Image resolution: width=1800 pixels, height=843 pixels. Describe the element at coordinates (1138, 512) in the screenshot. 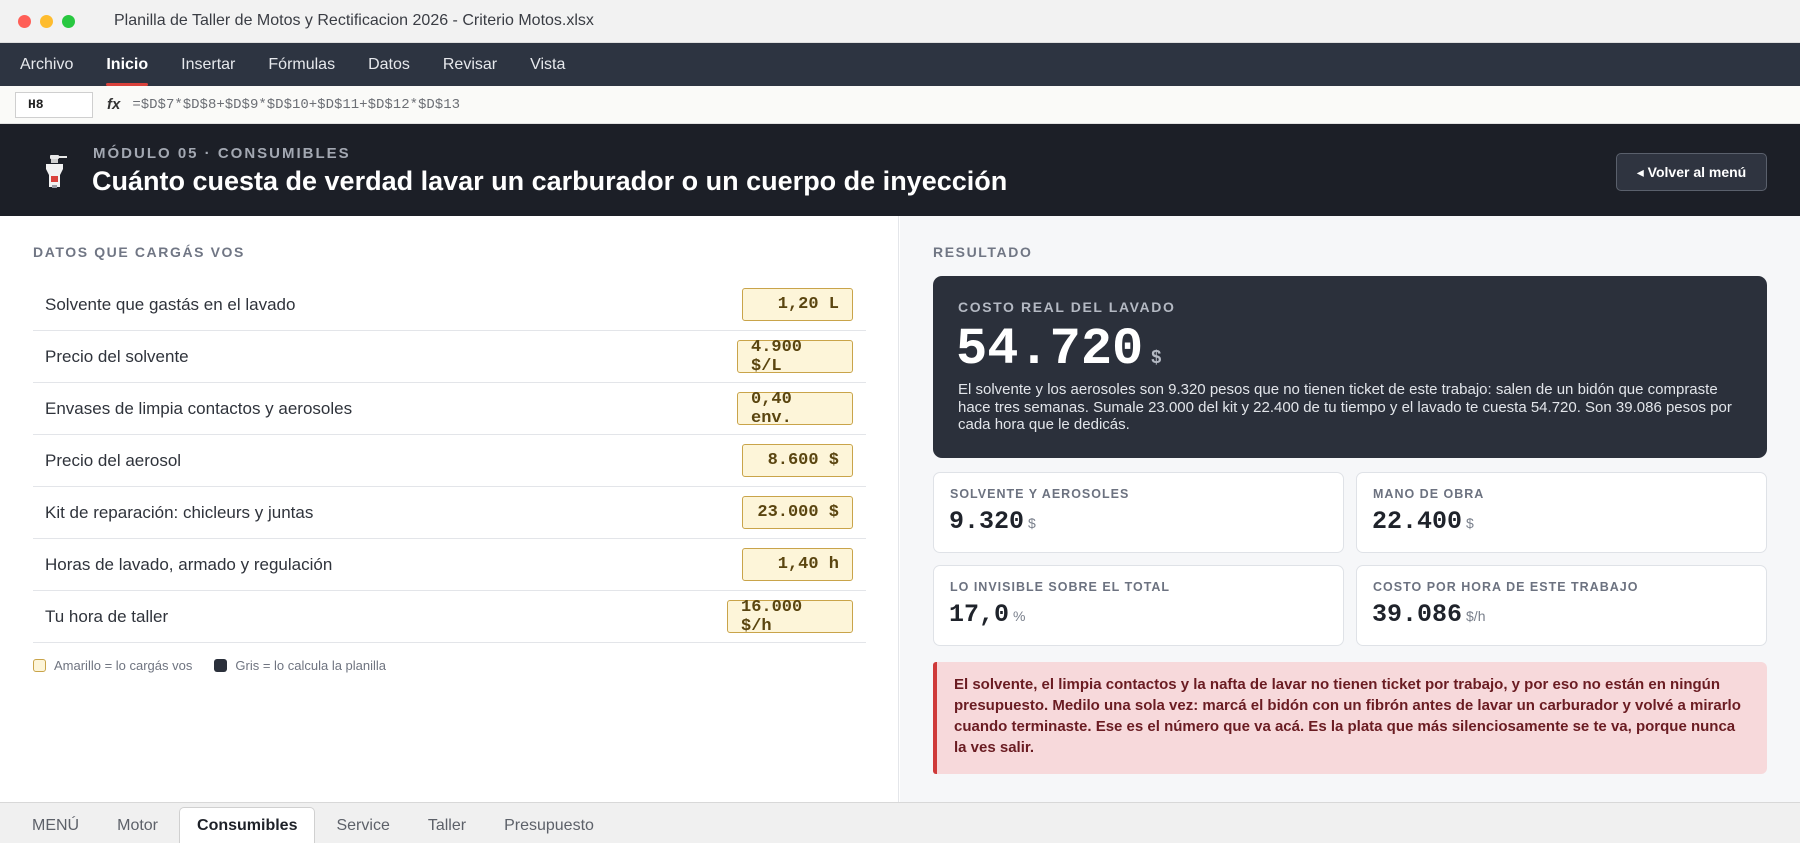

I see `solvent-aerosol-card: SOLVENTE Y AEROSOLES 9.320 $` at that location.